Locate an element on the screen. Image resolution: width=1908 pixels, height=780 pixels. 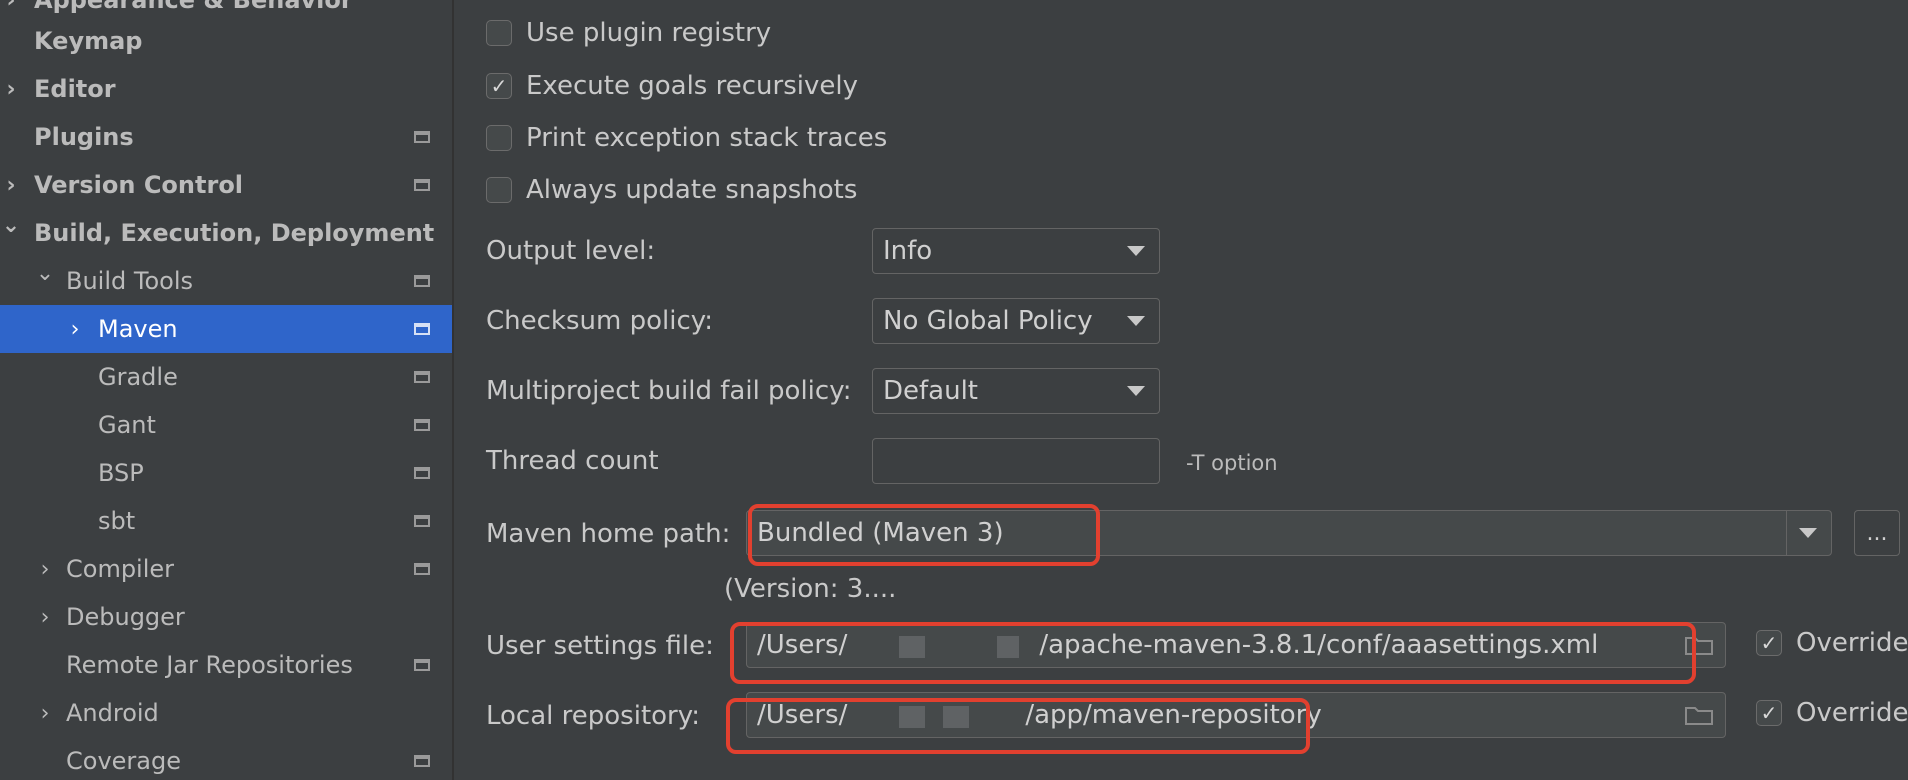
use-plugin-registry-checkbox: Use plugin registry is located at coordinates (628, 33).